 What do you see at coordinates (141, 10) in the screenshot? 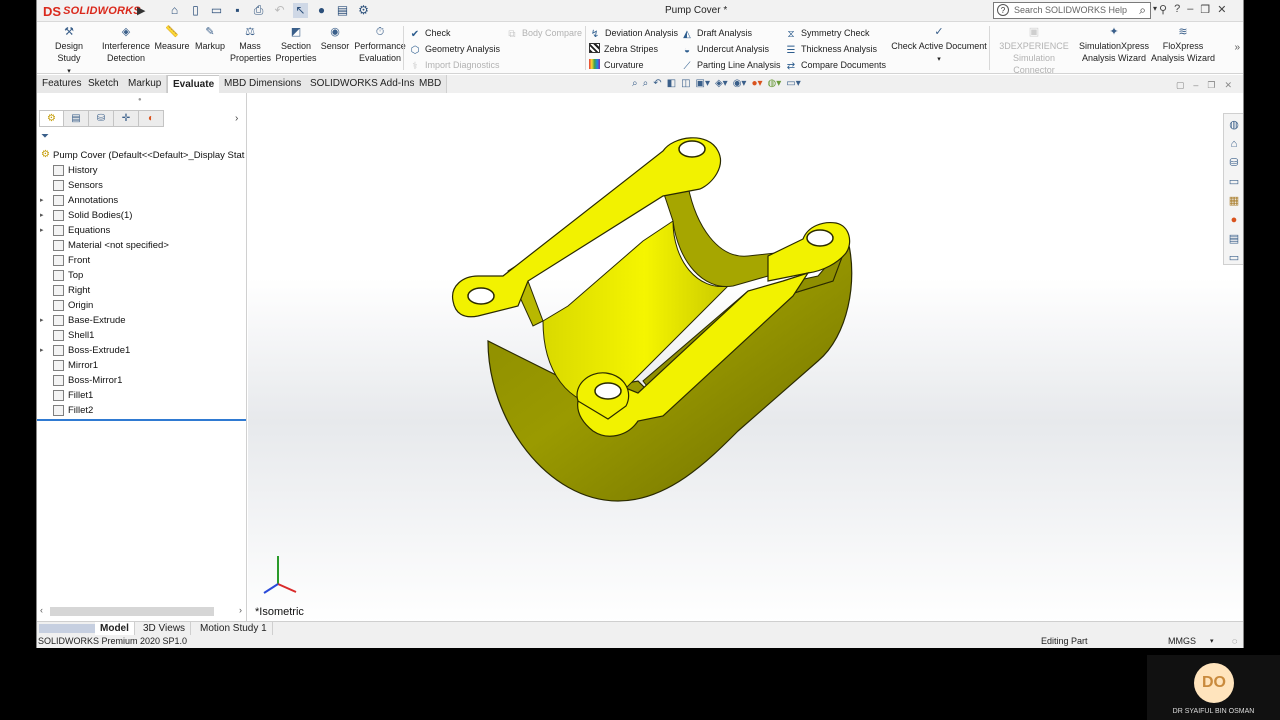
I see `menu-expand-icon: ▶` at bounding box center [141, 10].